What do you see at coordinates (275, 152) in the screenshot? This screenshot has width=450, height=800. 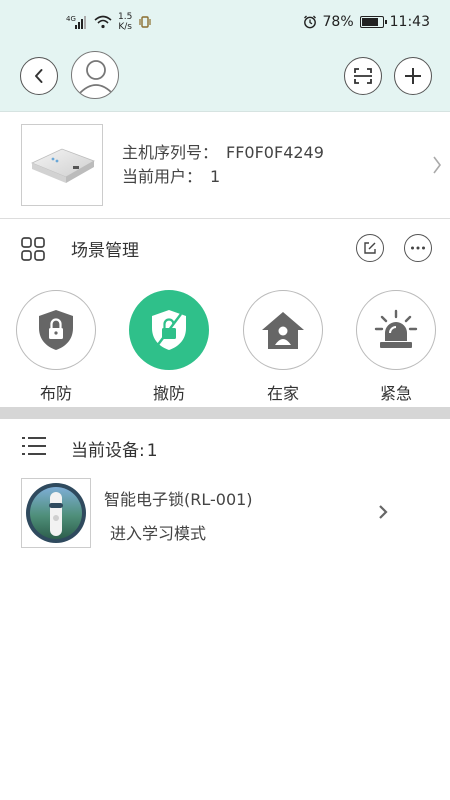 I see `host-serial-value: FF0F0F4249` at bounding box center [275, 152].